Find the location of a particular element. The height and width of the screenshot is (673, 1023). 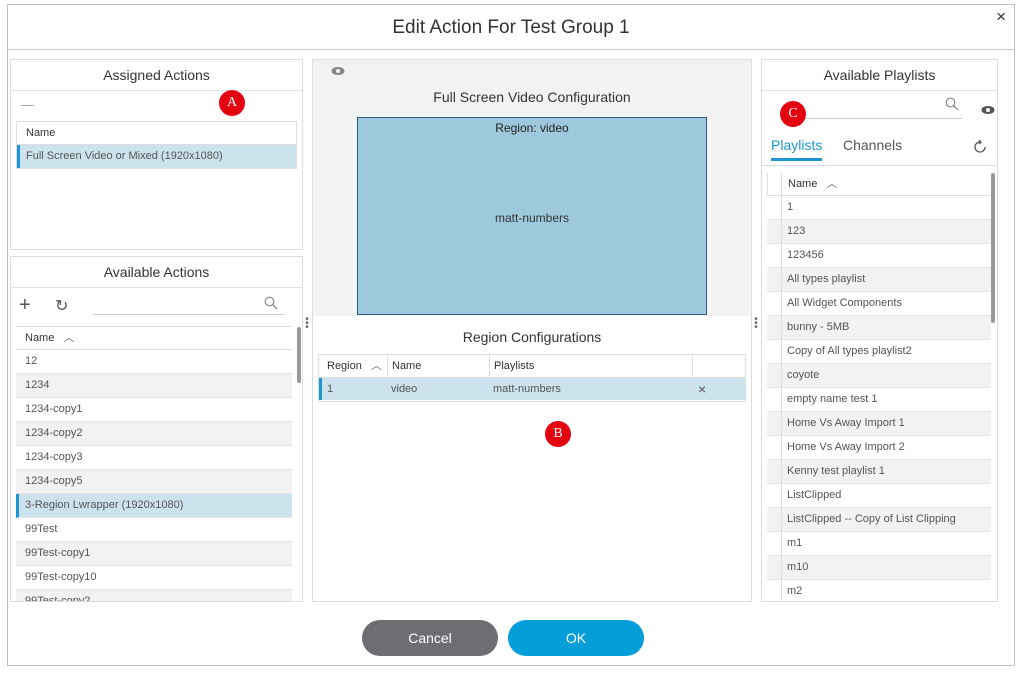

playlists-tabs: Playlists Channels is located at coordinates (879, 148).